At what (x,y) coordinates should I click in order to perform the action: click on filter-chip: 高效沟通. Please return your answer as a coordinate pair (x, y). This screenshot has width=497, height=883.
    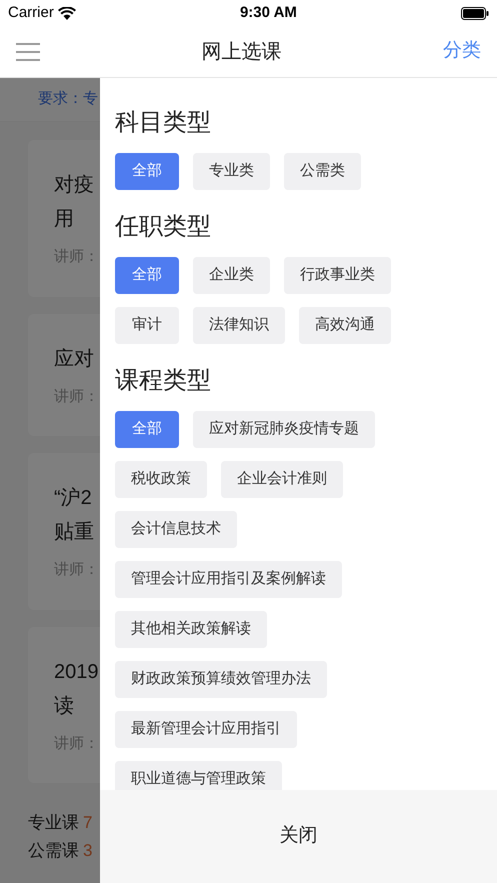
    Looking at the image, I should click on (345, 325).